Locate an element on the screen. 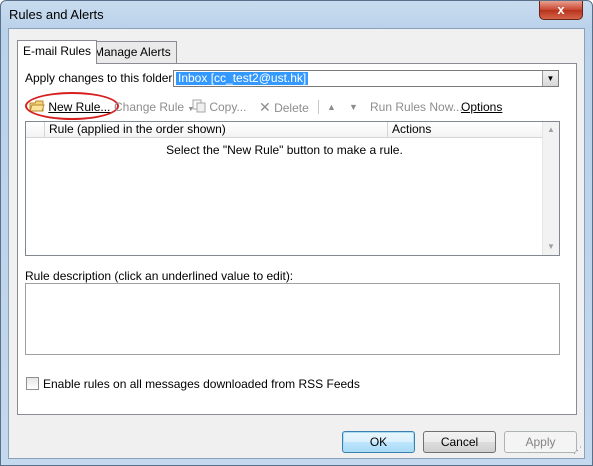  delete-button: ✕ Delete is located at coordinates (284, 107).